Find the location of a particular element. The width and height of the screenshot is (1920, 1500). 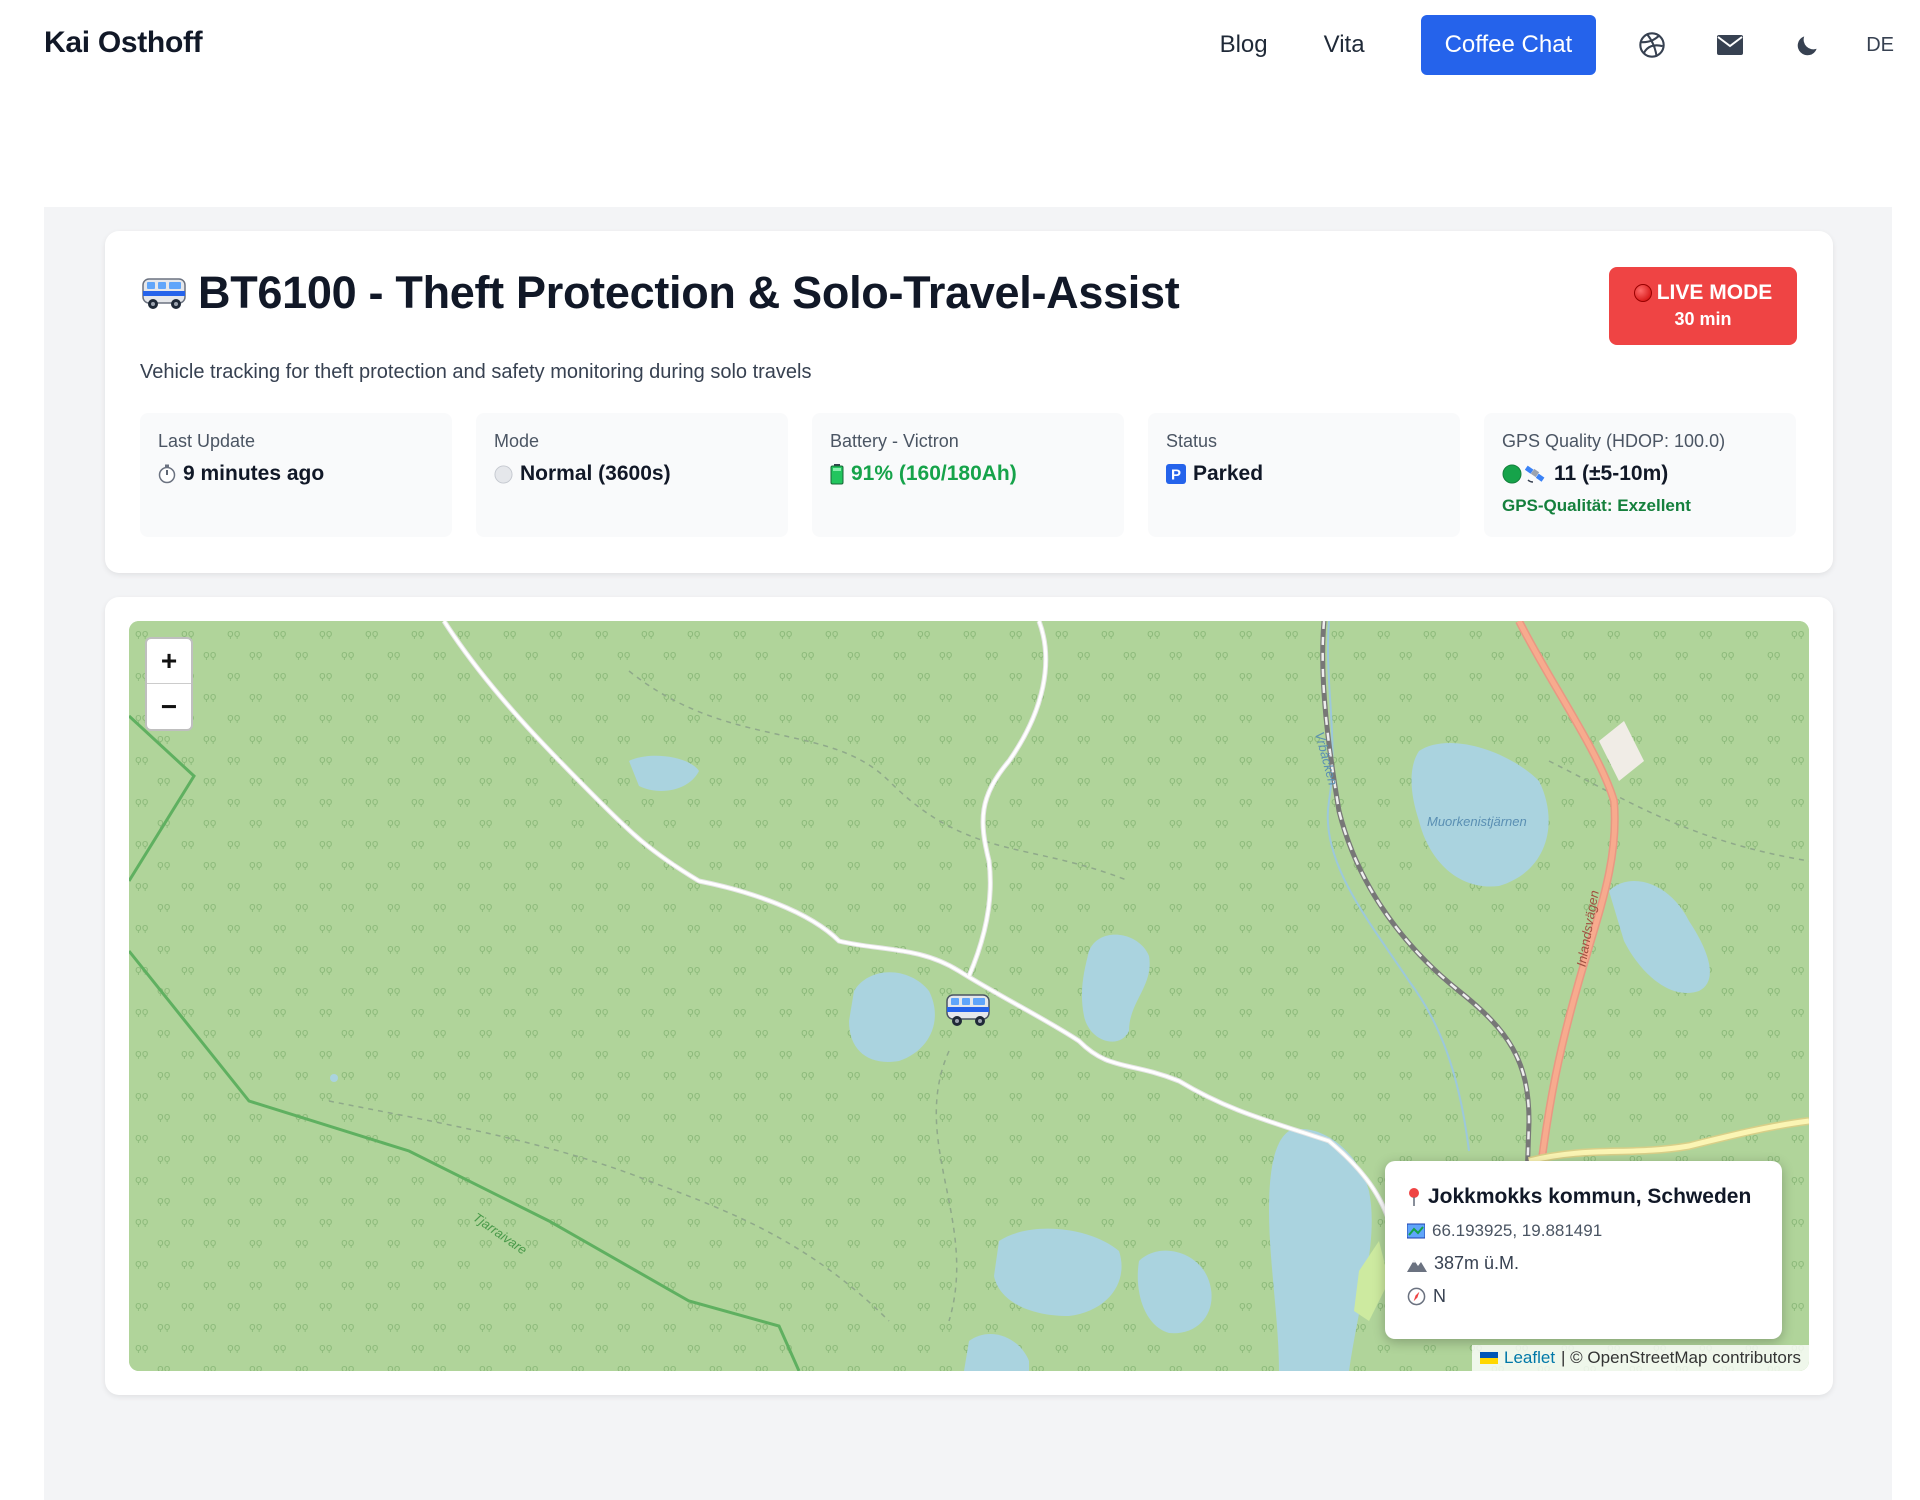

stat-value: 9 minutes ago is located at coordinates (254, 473).